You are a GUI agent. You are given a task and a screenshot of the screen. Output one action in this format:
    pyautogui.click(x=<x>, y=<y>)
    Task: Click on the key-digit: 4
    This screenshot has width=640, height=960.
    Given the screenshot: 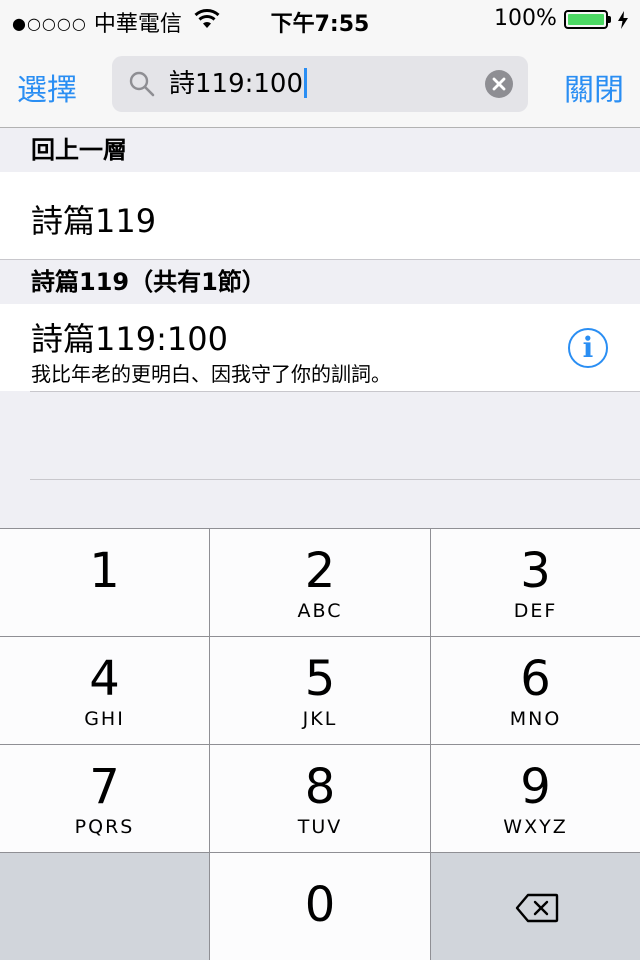 What is the action you would take?
    pyautogui.click(x=104, y=679)
    